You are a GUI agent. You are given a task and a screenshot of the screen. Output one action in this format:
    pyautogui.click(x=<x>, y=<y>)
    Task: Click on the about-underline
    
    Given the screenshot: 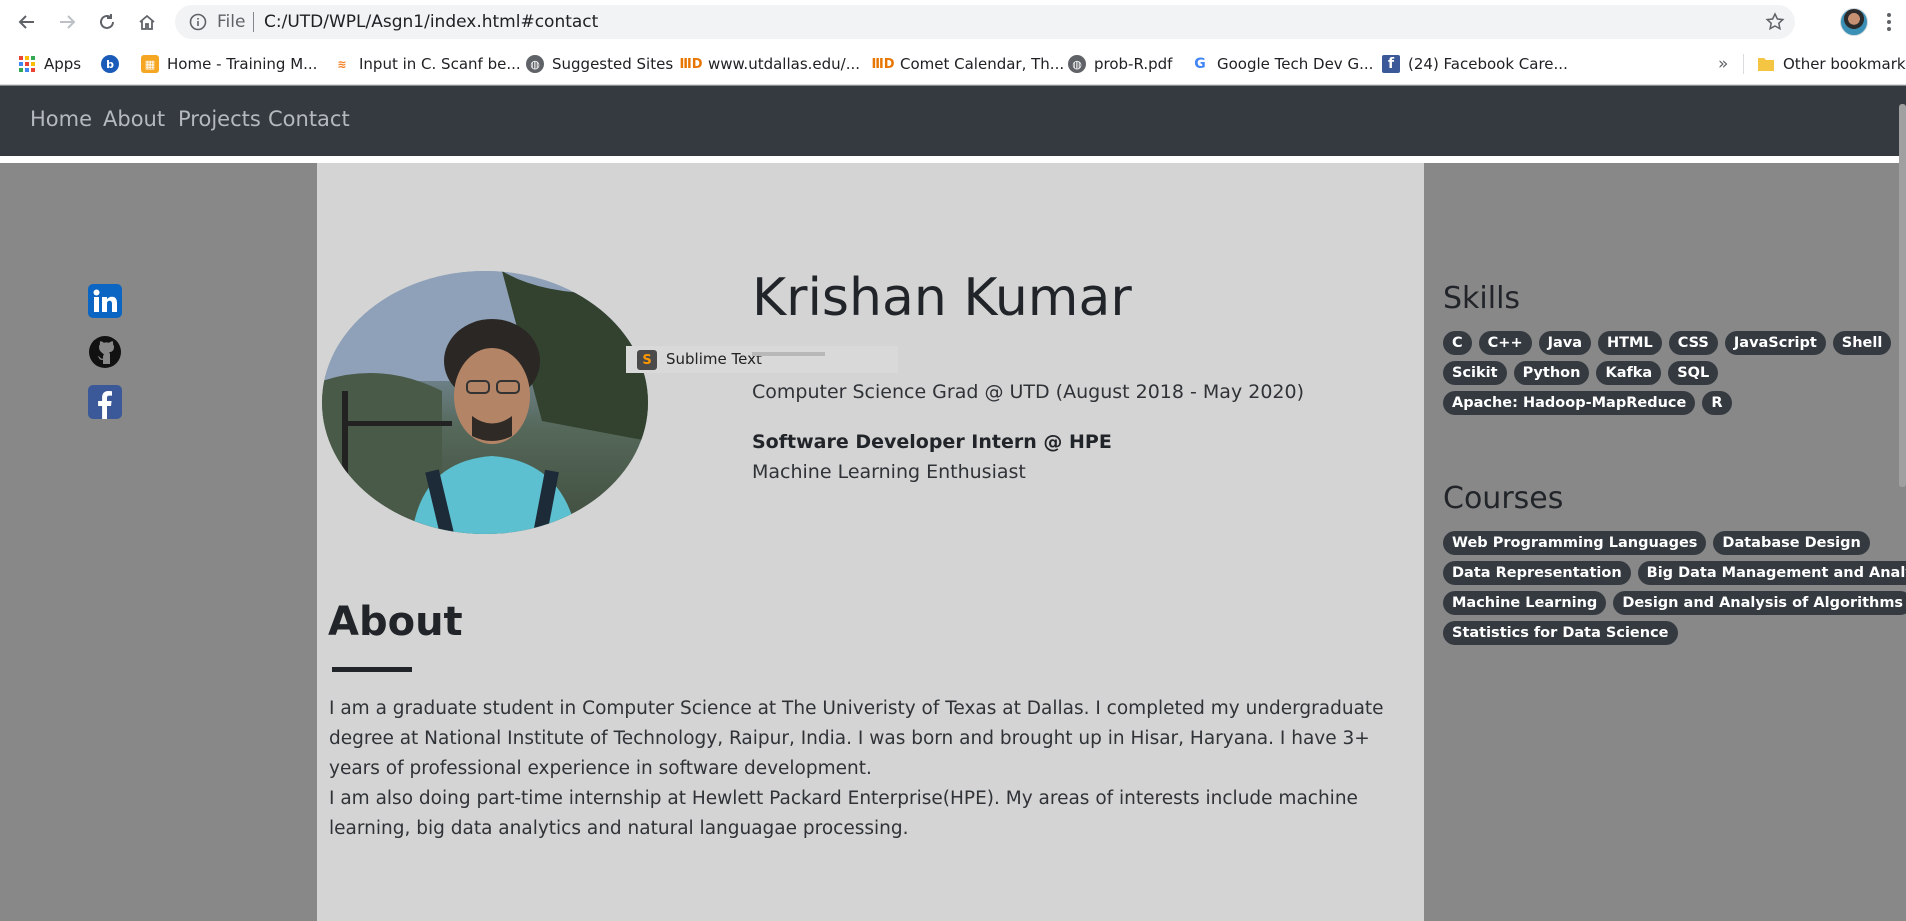 What is the action you would take?
    pyautogui.click(x=372, y=669)
    